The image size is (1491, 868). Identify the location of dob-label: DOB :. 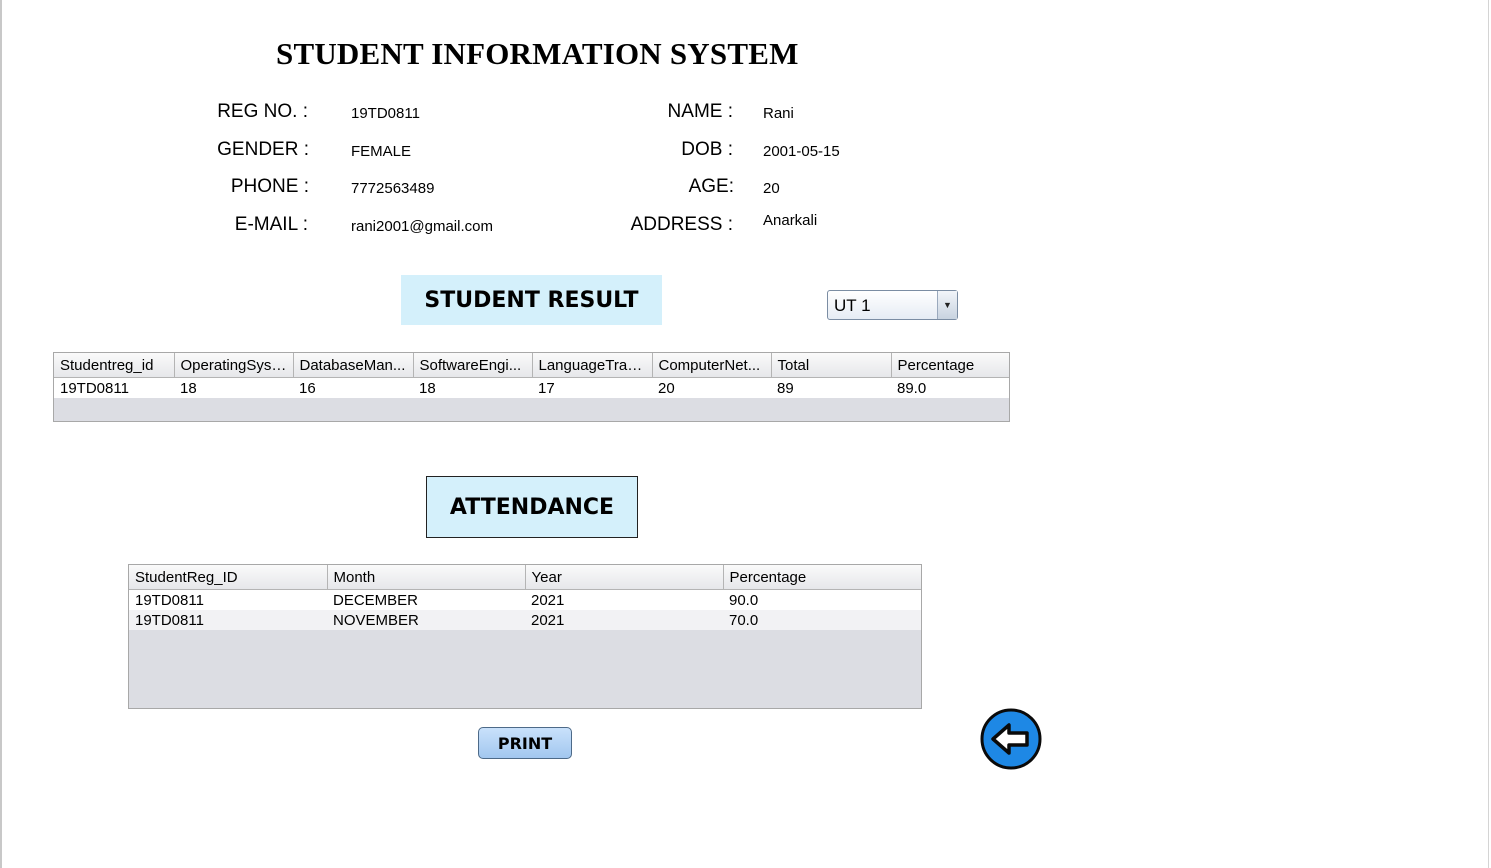
(707, 149).